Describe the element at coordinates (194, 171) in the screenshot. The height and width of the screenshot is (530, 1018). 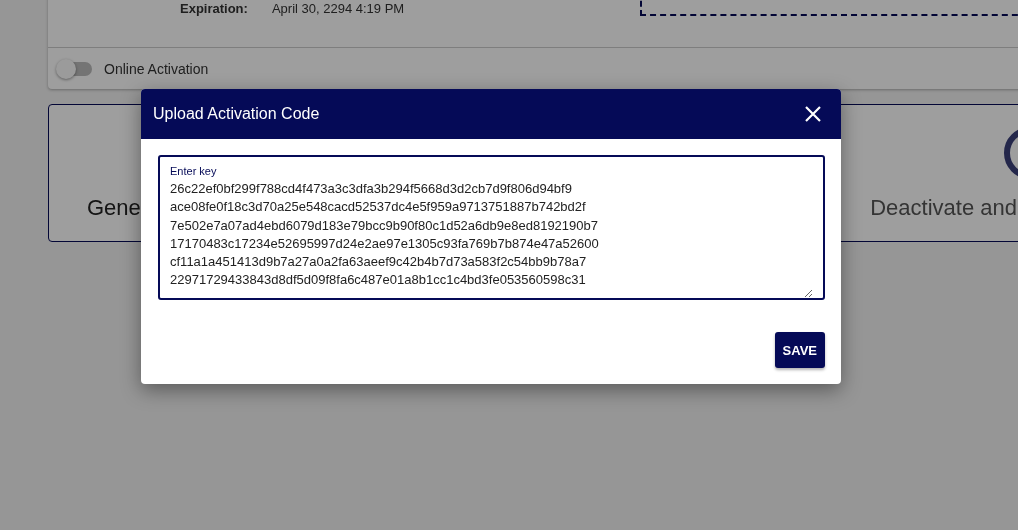
I see `key-field-label: Enter key` at that location.